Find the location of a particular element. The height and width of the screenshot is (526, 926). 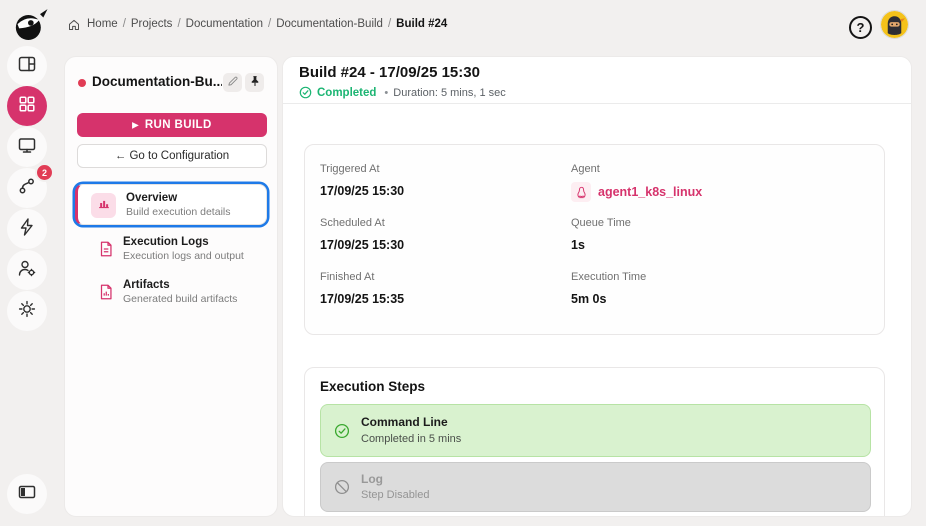

pencil-icon is located at coordinates (233, 82).